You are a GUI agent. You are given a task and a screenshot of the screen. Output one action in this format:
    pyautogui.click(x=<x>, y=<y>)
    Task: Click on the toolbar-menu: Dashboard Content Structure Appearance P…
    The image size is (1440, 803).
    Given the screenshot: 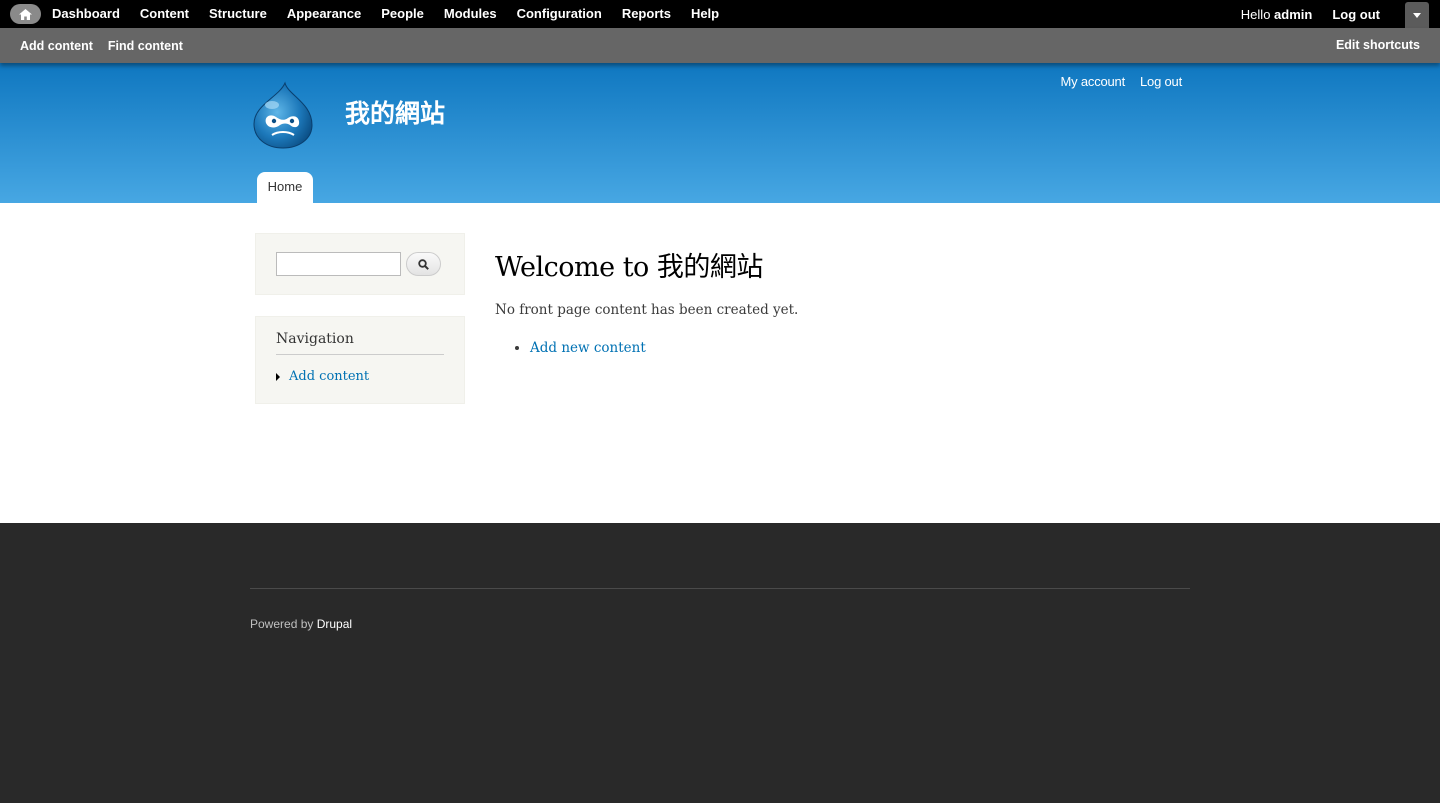 What is the action you would take?
    pyautogui.click(x=395, y=14)
    